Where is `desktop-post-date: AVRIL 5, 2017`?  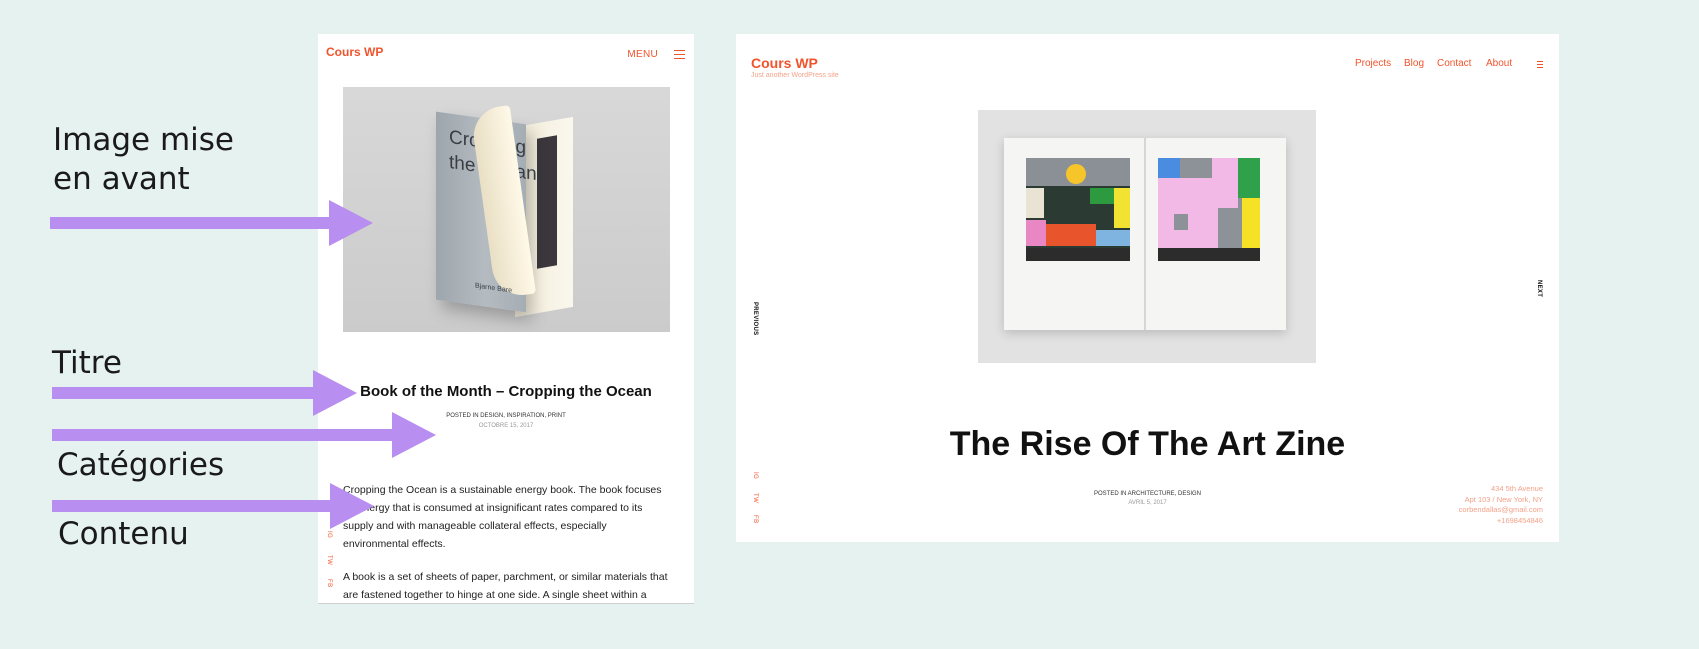 desktop-post-date: AVRIL 5, 2017 is located at coordinates (1147, 503).